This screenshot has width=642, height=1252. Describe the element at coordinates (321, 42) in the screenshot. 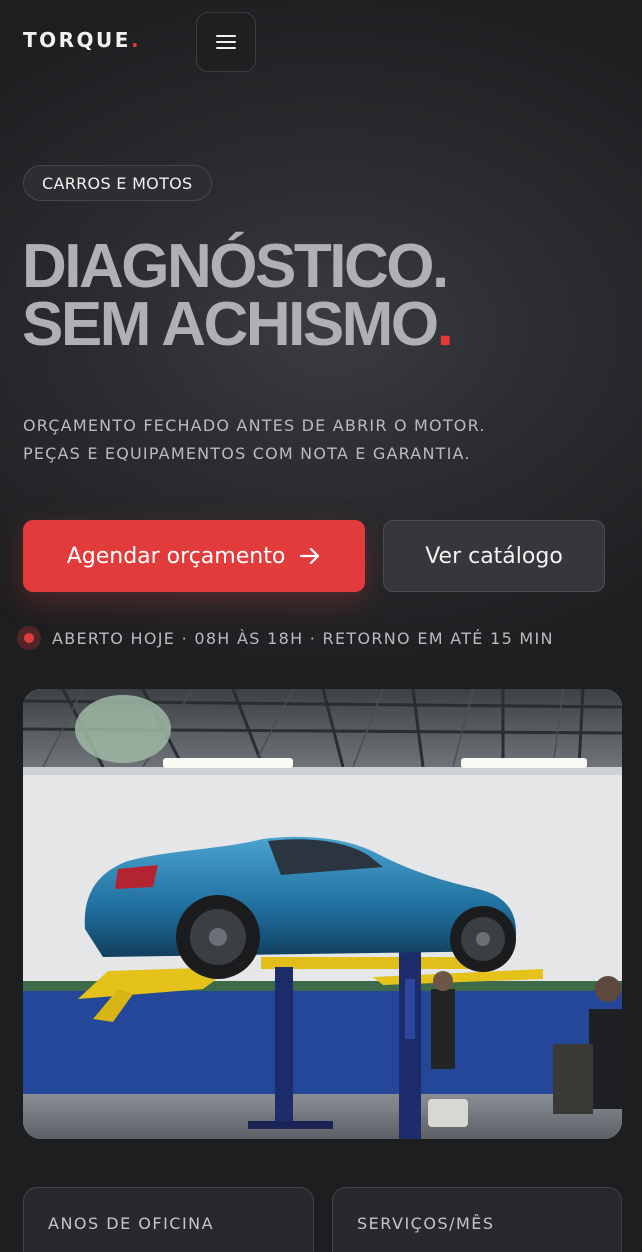

I see `site-header: TORQUE.` at that location.